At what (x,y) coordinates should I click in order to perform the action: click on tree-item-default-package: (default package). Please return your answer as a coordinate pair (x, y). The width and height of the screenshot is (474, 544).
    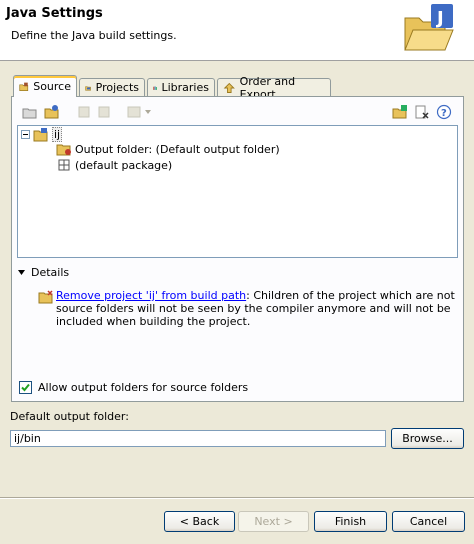
    Looking at the image, I should click on (114, 165).